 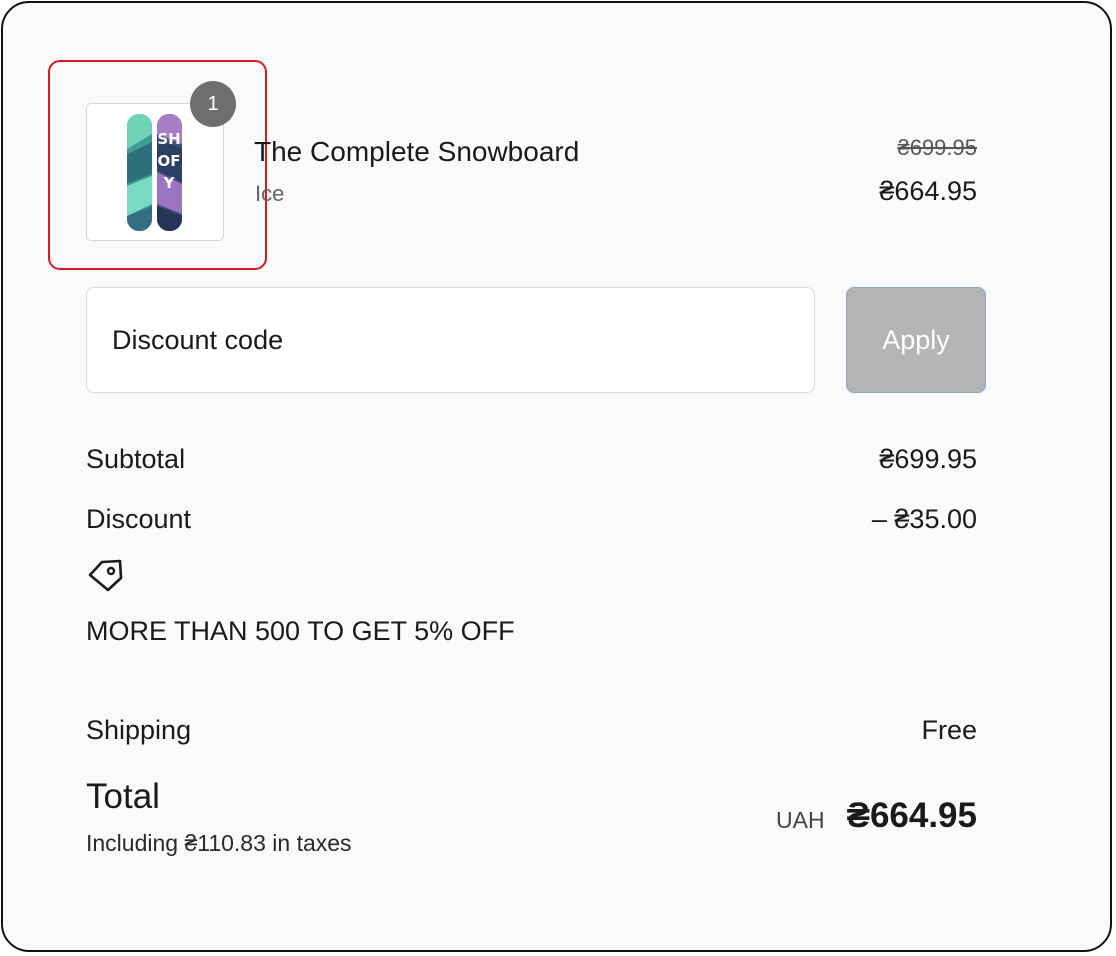 What do you see at coordinates (270, 193) in the screenshot?
I see `product-variant: Ice` at bounding box center [270, 193].